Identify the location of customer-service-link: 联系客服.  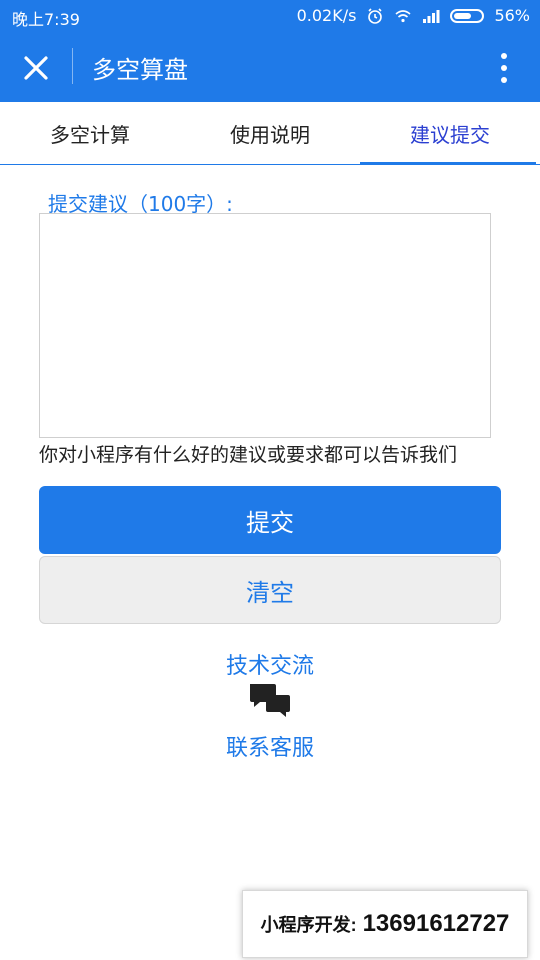
(270, 746).